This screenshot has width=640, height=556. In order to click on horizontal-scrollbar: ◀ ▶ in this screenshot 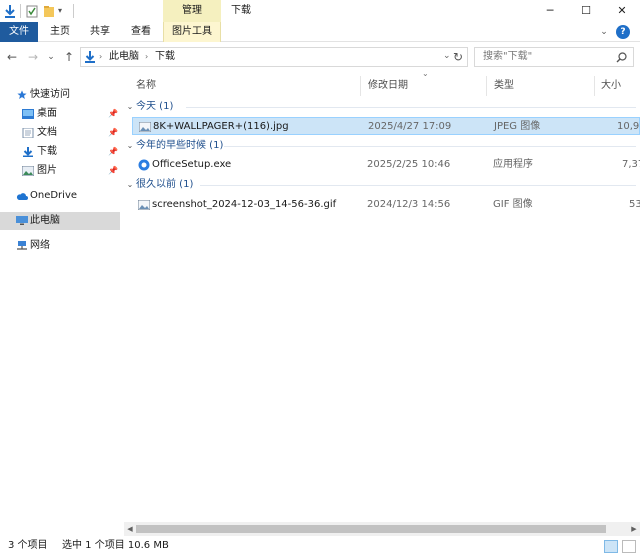, I will do `click(382, 529)`.